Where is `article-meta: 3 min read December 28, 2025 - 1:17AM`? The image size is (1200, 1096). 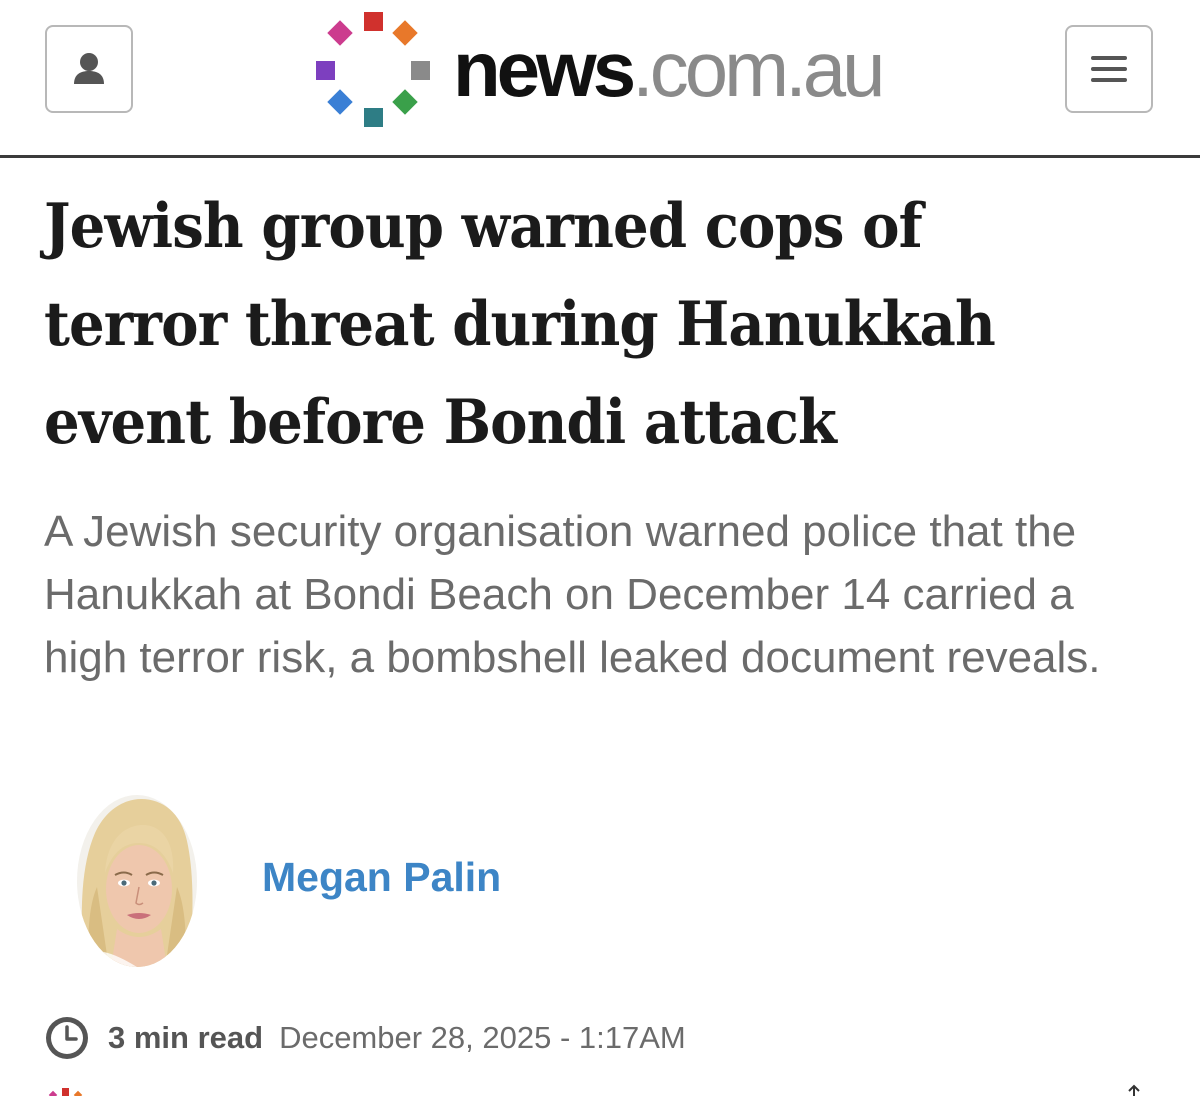
article-meta: 3 min read December 28, 2025 - 1:17AM is located at coordinates (365, 1038).